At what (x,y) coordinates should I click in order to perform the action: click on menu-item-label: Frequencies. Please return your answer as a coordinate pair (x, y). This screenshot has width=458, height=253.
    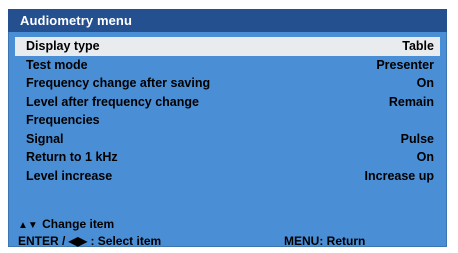
    Looking at the image, I should click on (63, 120).